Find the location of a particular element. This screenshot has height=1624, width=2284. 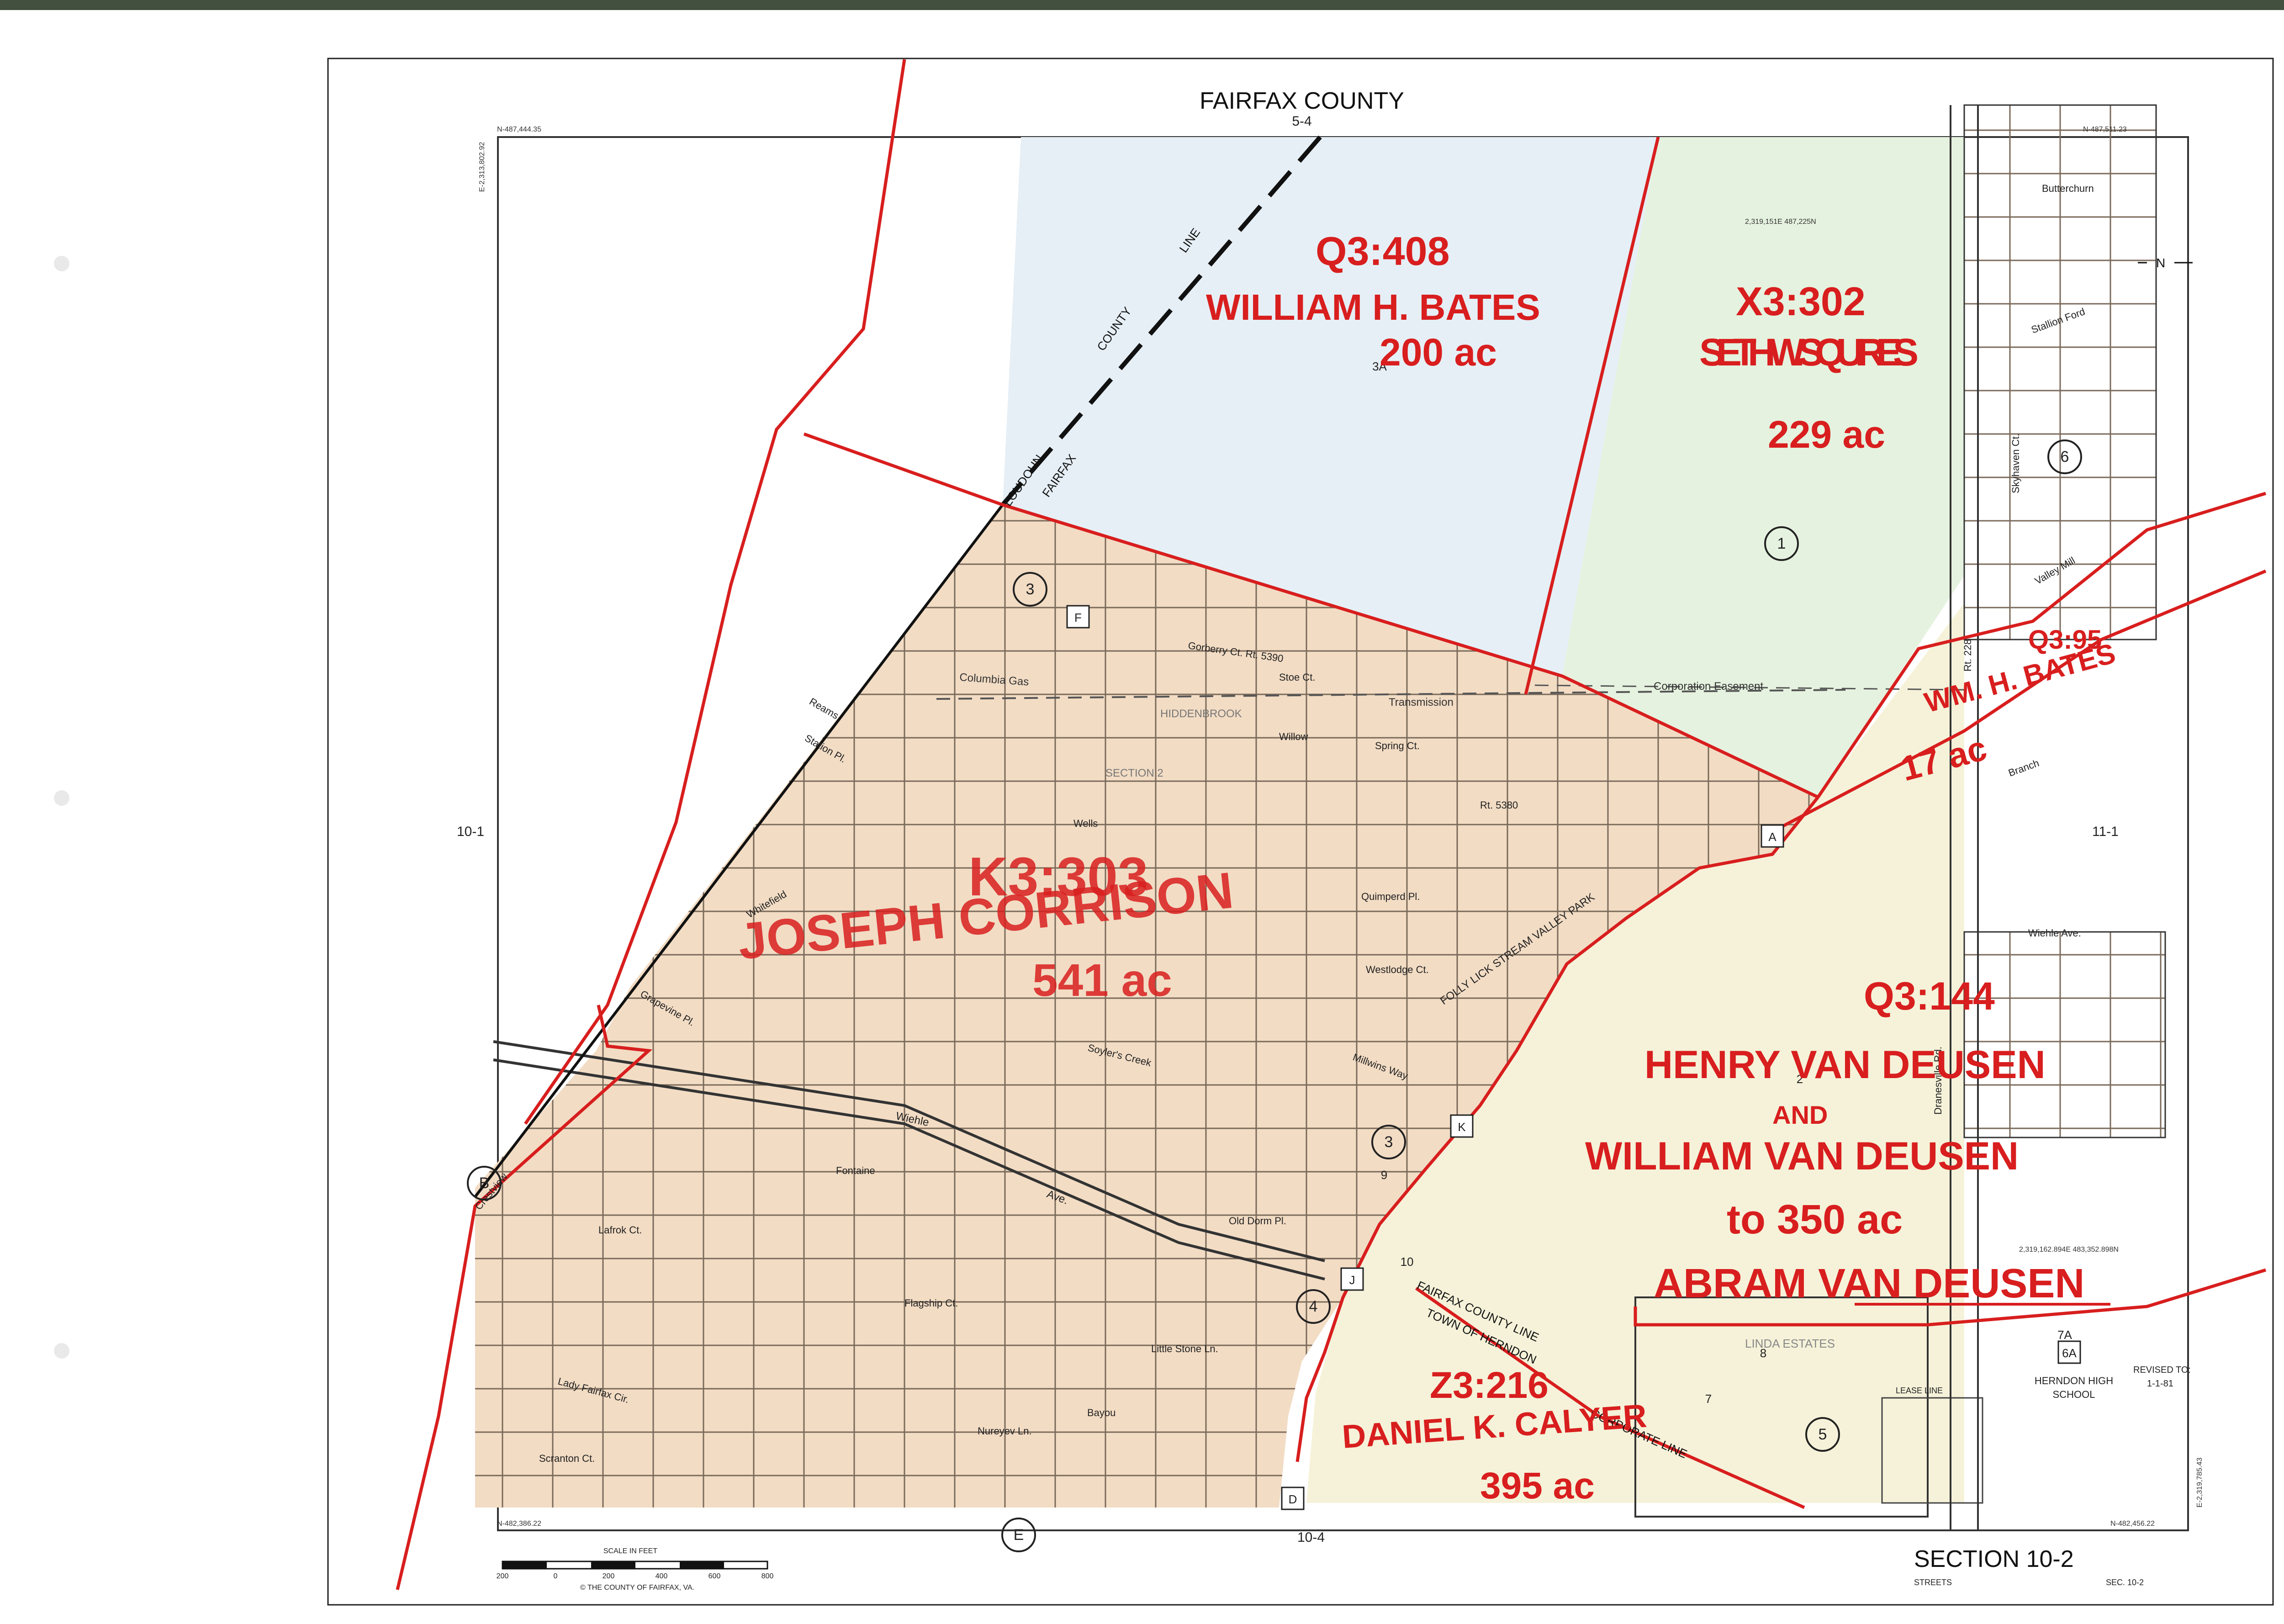

revised-date: 1-1-81 is located at coordinates (2160, 1384).